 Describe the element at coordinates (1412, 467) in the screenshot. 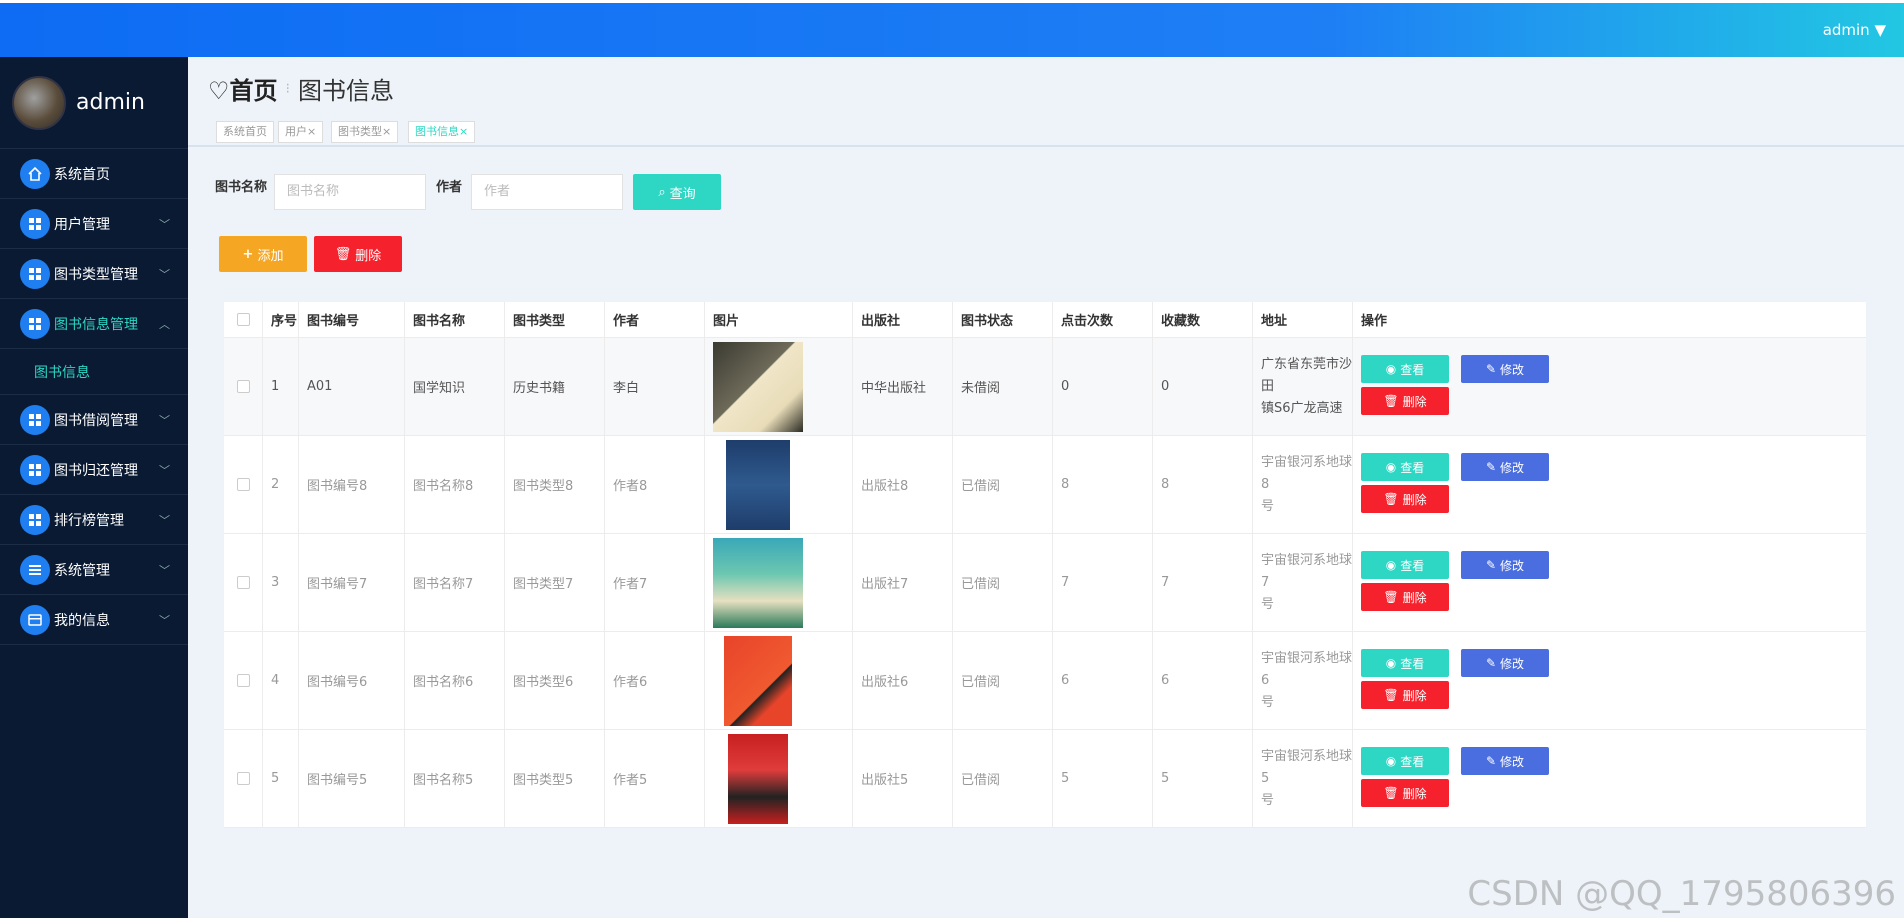

I see `view-button-label: 查看` at that location.